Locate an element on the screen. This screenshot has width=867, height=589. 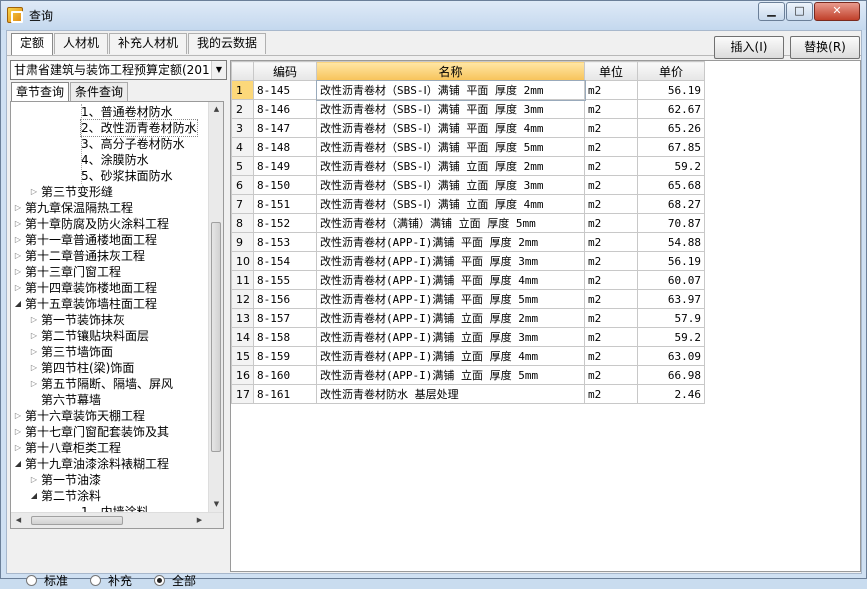
price-cell: 62.67 is located at coordinates (671, 109).